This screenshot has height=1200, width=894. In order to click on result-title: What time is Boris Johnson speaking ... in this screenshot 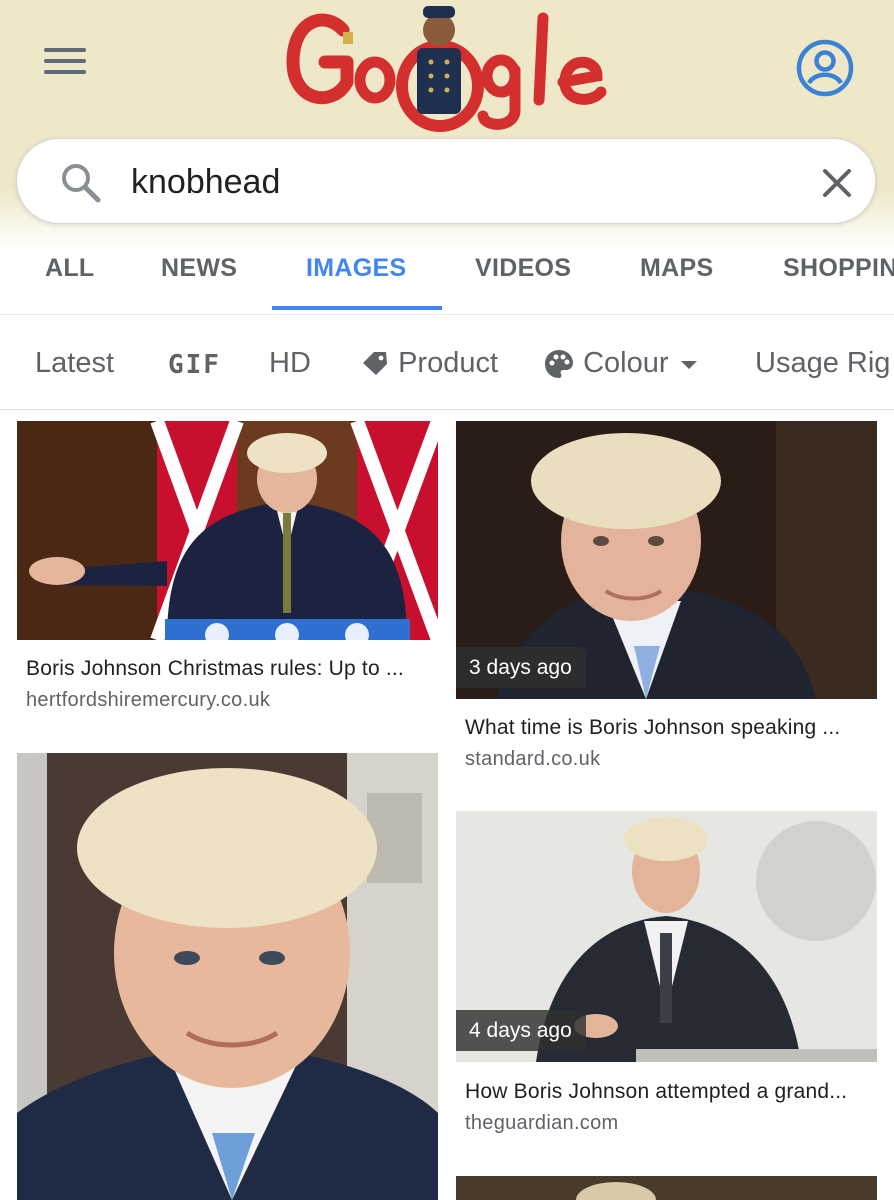, I will do `click(652, 728)`.